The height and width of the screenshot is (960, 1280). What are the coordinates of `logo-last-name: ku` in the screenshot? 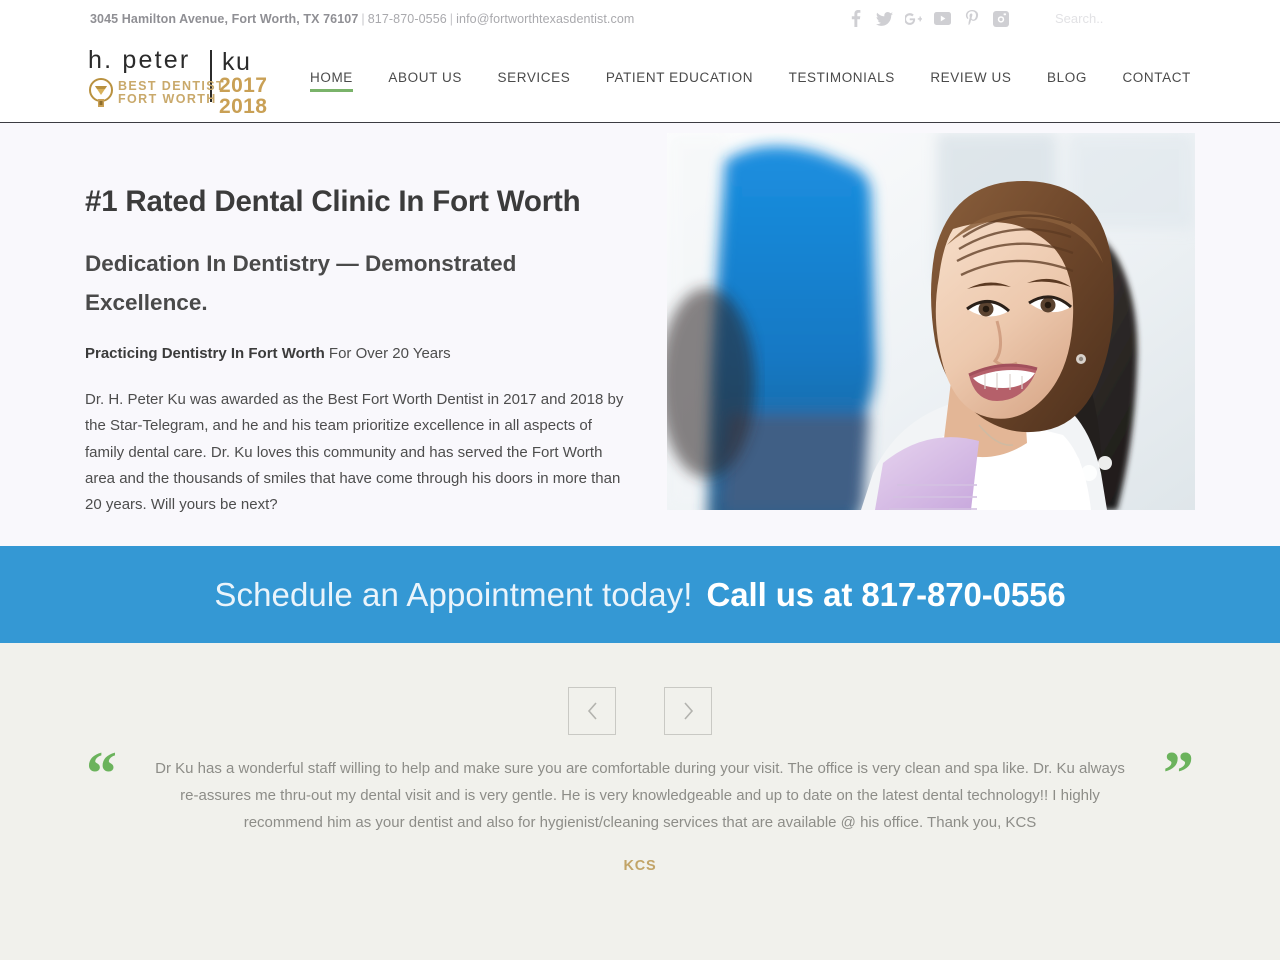 It's located at (237, 61).